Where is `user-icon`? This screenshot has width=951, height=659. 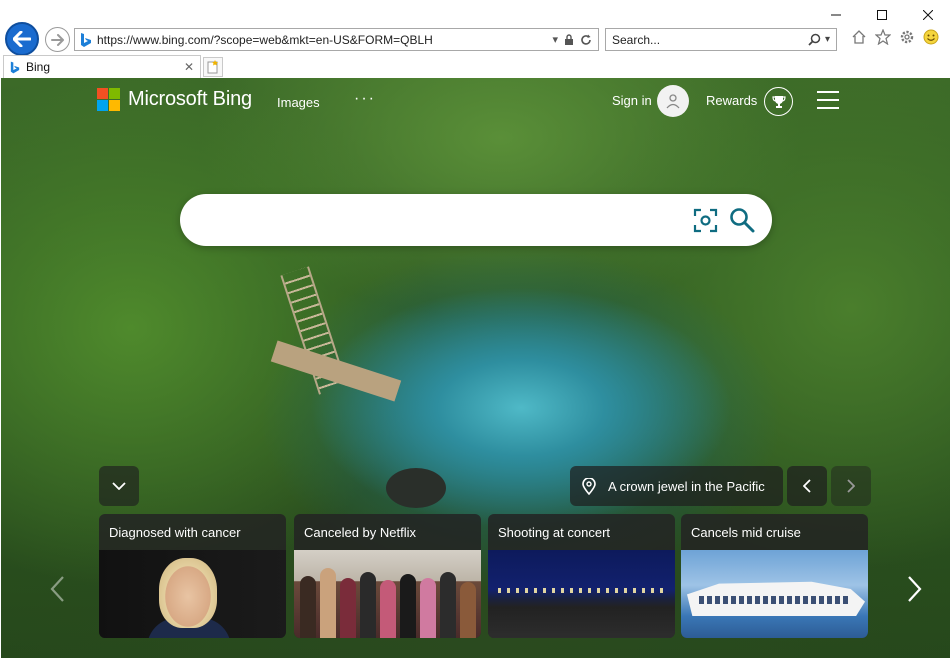 user-icon is located at coordinates (673, 101).